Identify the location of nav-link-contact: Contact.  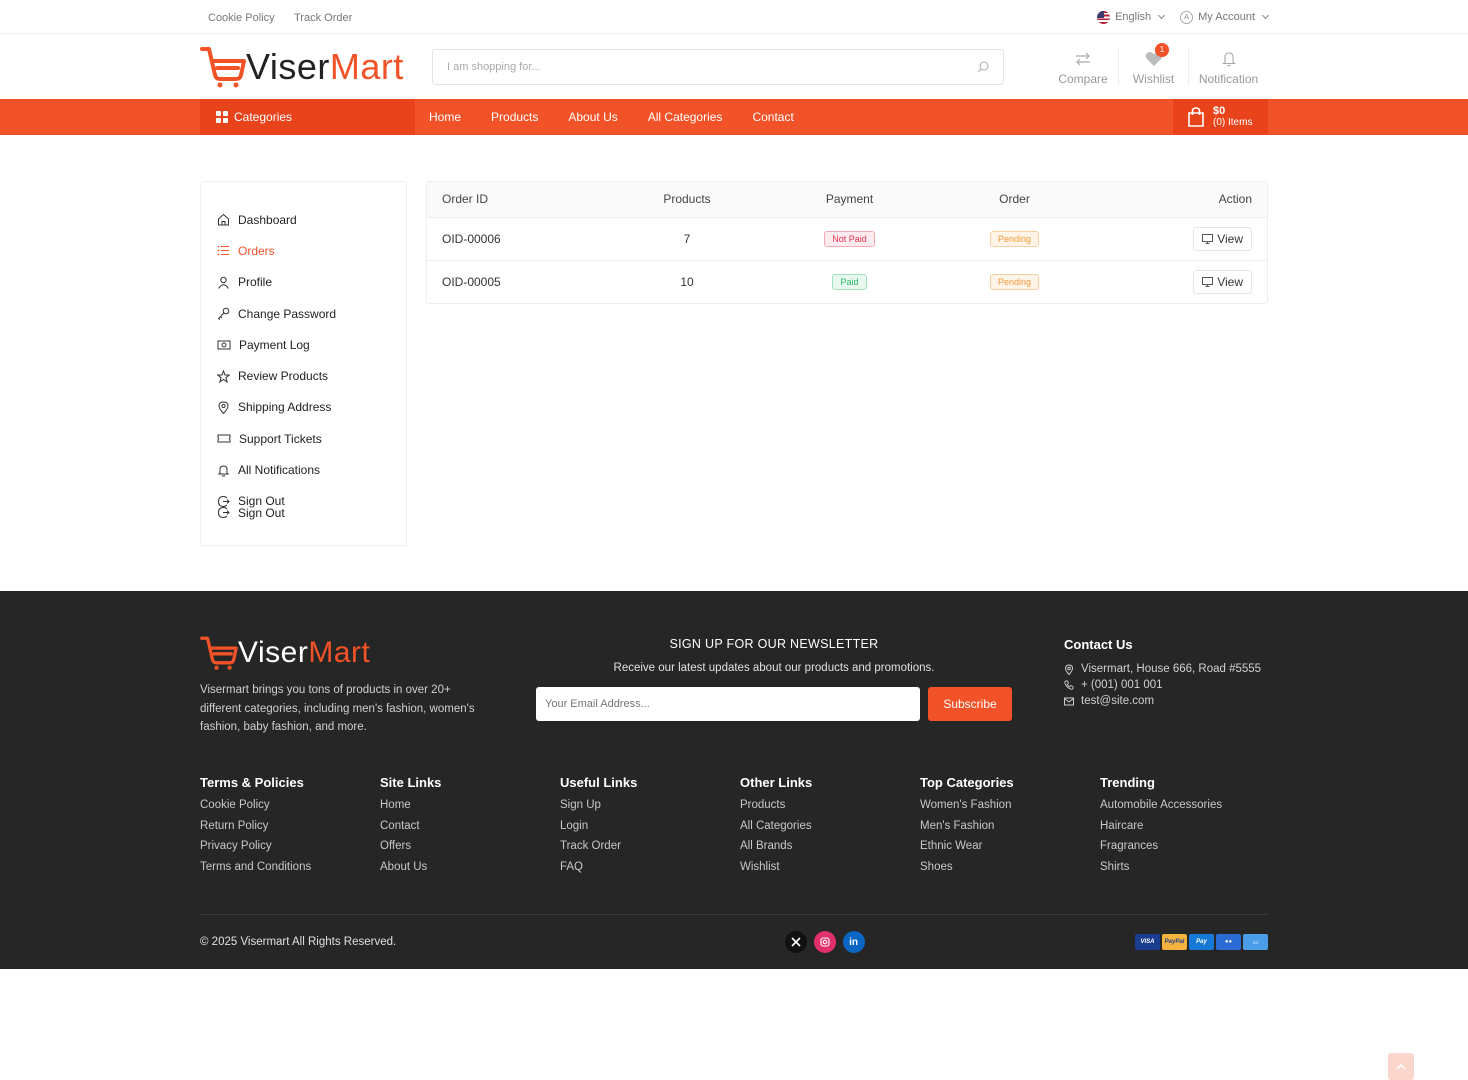
(772, 117).